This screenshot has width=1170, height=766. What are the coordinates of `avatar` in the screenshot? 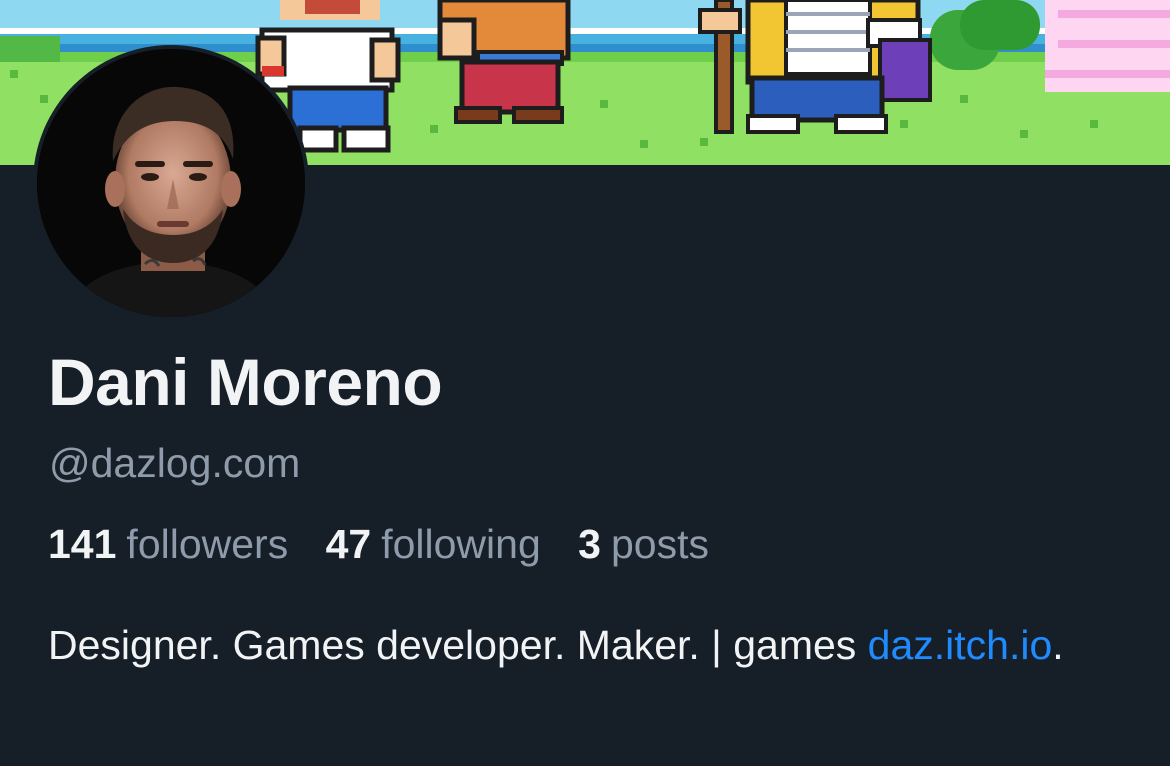 It's located at (171, 183).